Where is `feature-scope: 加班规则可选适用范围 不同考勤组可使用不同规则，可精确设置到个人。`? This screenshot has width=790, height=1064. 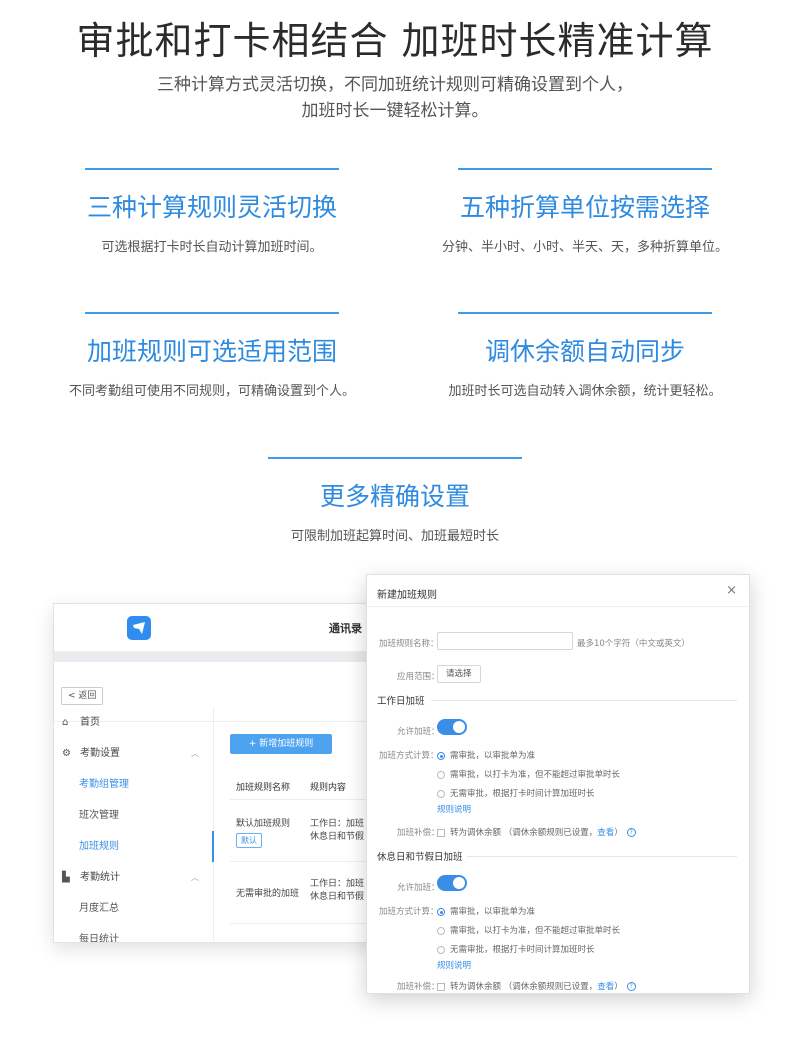
feature-scope: 加班规则可选适用范围 不同考勤组可使用不同规则，可精确设置到个人。 is located at coordinates (212, 355).